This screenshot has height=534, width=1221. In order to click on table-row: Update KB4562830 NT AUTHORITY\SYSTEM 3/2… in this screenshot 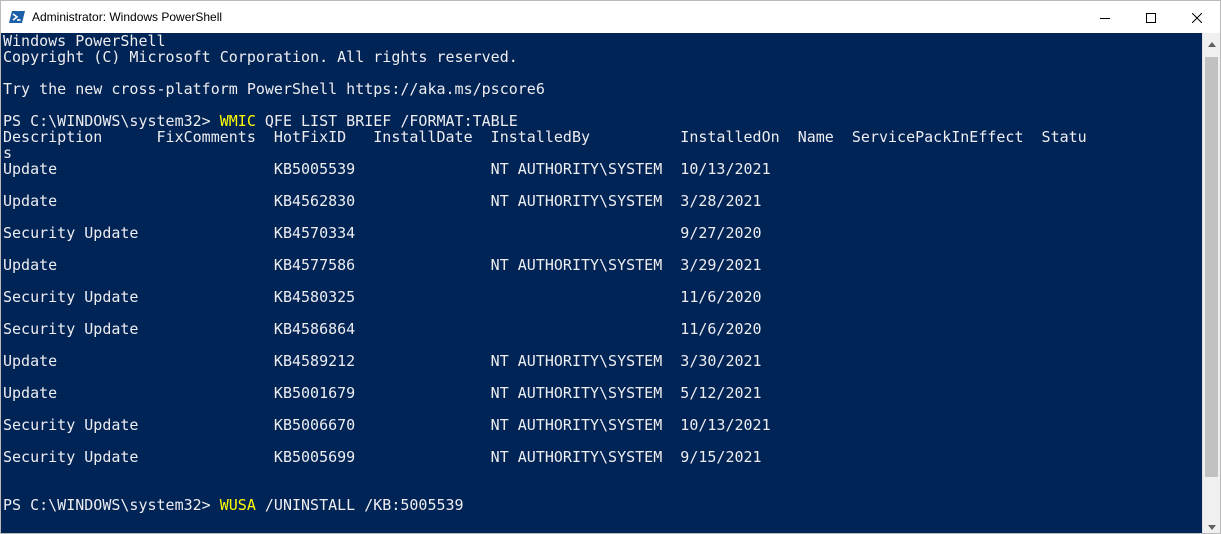, I will do `click(382, 201)`.